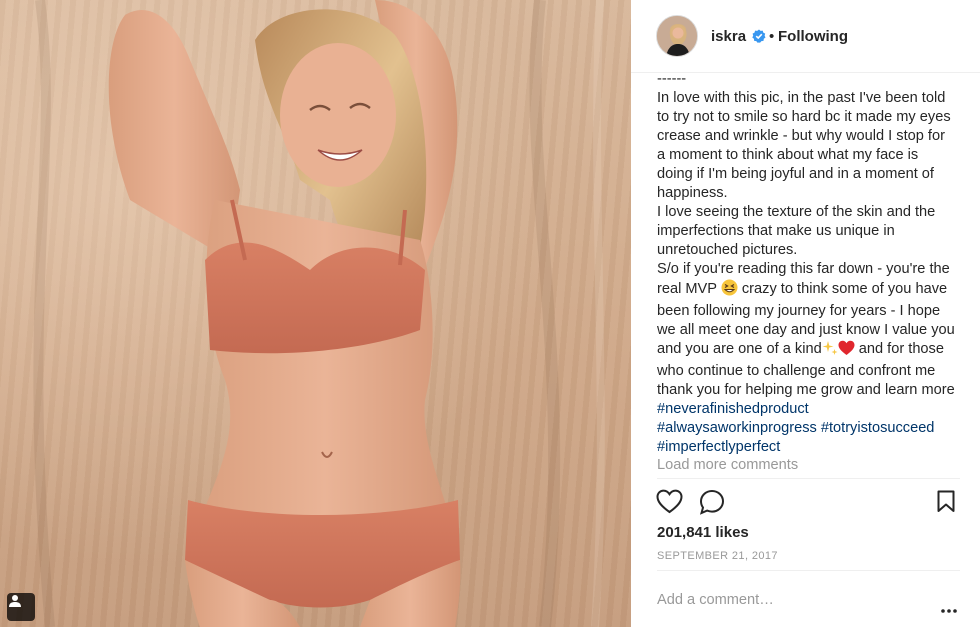  Describe the element at coordinates (946, 504) in the screenshot. I see `bookmark-icon` at that location.